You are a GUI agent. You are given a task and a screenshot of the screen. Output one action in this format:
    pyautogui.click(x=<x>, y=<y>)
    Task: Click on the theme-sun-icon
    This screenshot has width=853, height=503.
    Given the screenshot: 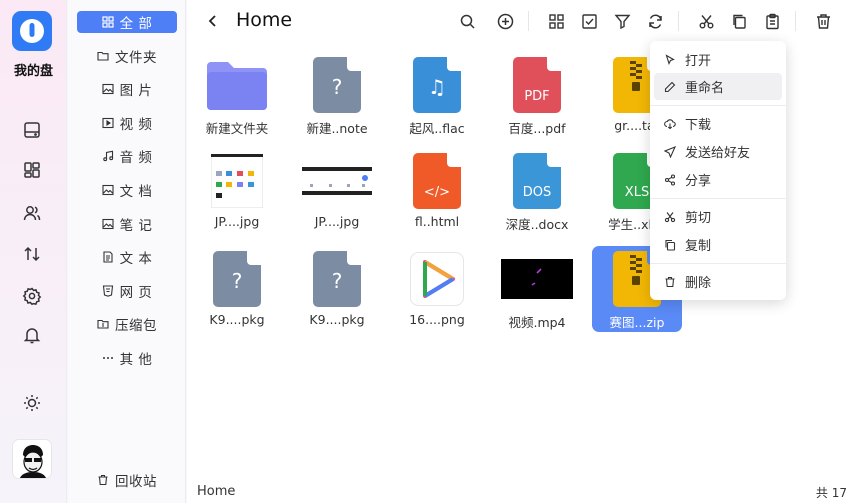 What is the action you would take?
    pyautogui.click(x=32, y=403)
    